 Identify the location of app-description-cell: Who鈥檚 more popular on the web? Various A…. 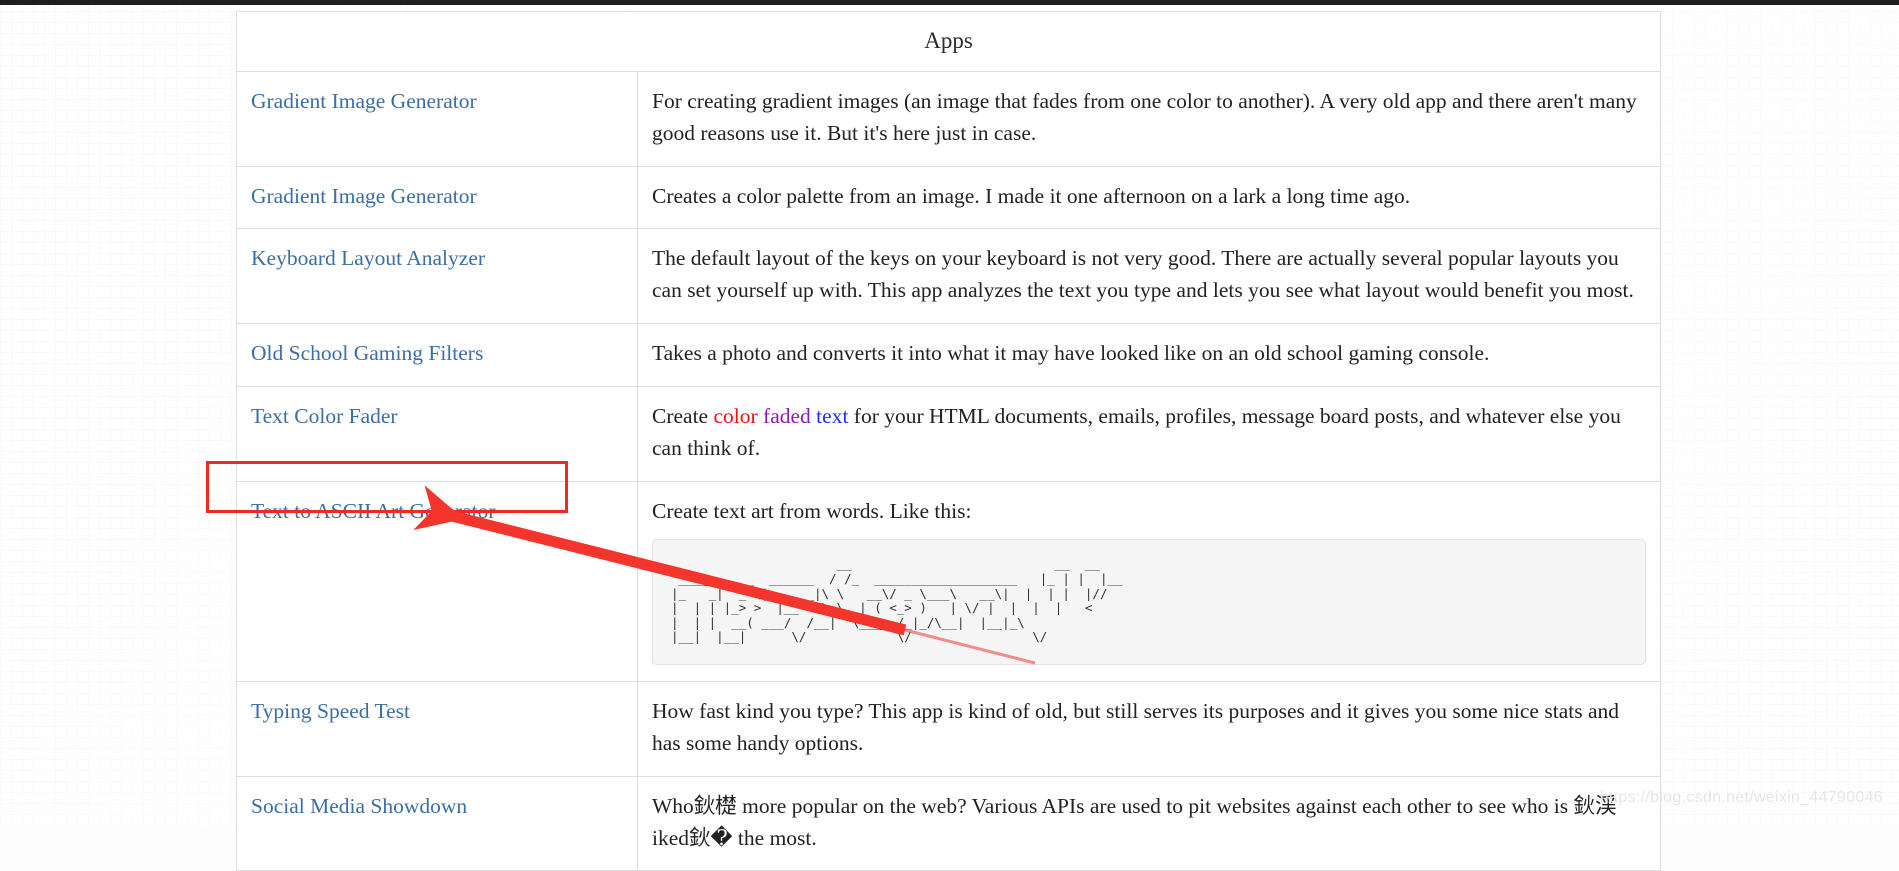
(1149, 823).